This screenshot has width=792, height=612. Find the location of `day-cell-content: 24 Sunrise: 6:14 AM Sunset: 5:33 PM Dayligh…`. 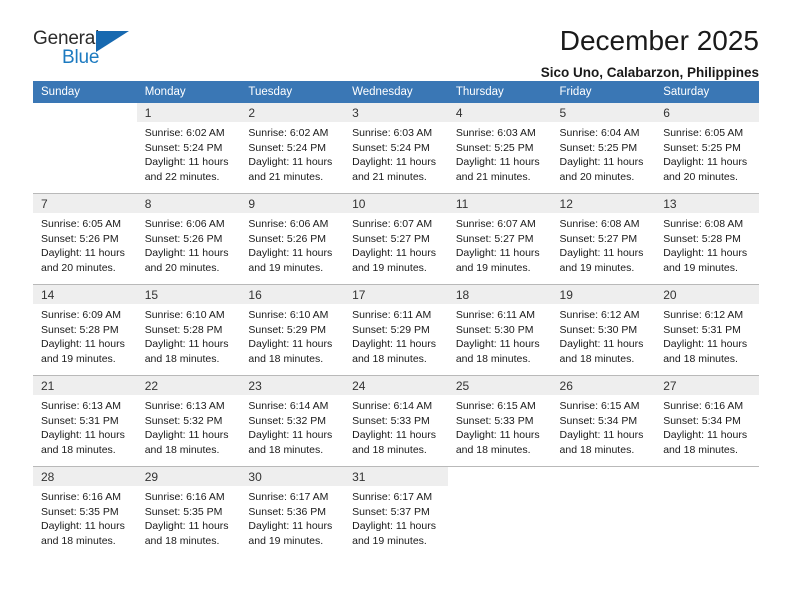

day-cell-content: 24 Sunrise: 6:14 AM Sunset: 5:33 PM Dayligh… is located at coordinates (396, 421).